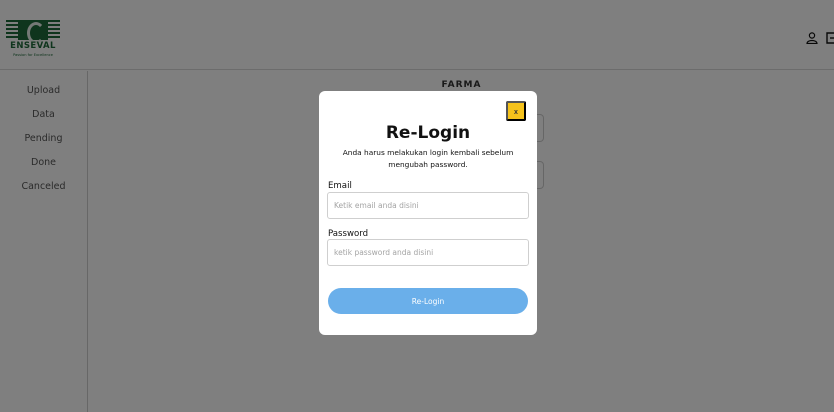 Image resolution: width=834 pixels, height=412 pixels. What do you see at coordinates (516, 111) in the screenshot?
I see `close-button: x` at bounding box center [516, 111].